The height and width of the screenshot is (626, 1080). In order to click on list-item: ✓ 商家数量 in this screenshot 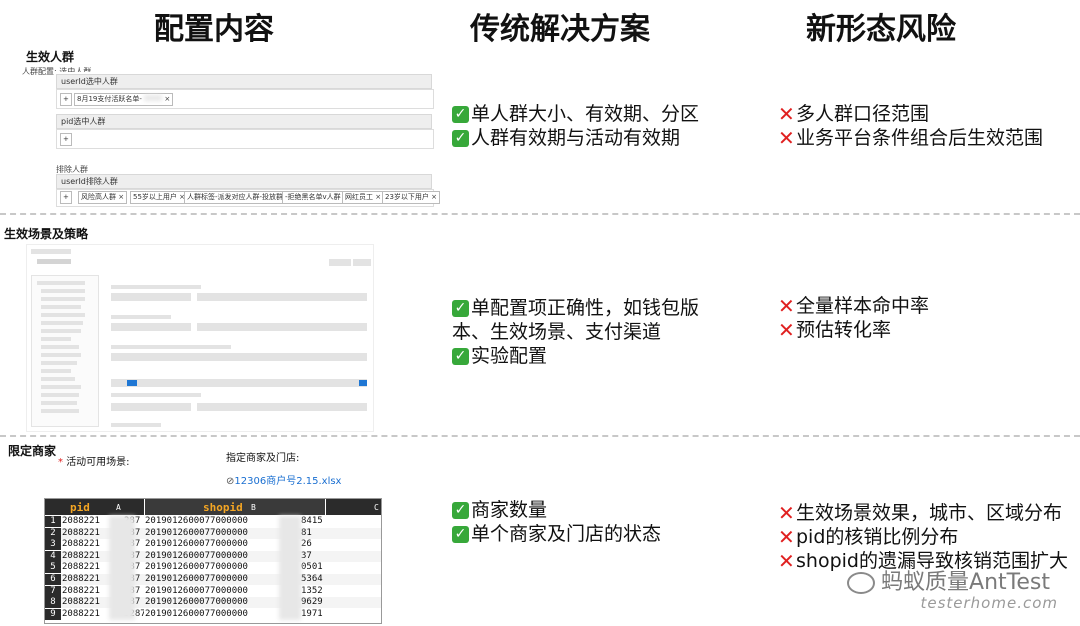, I will do `click(556, 510)`.